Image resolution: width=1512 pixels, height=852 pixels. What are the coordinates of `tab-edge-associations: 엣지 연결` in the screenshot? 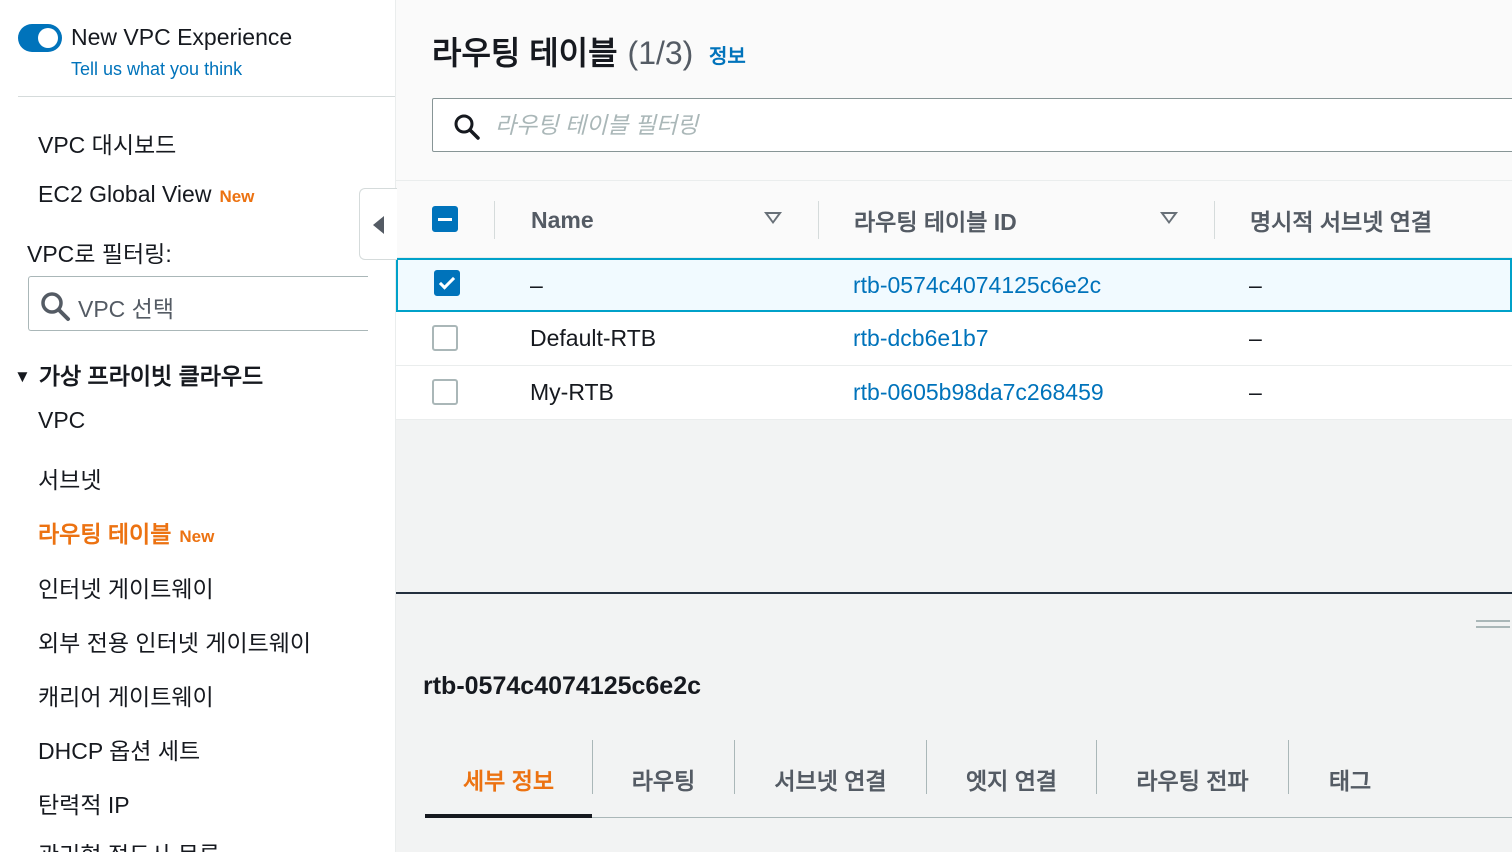 It's located at (1011, 779).